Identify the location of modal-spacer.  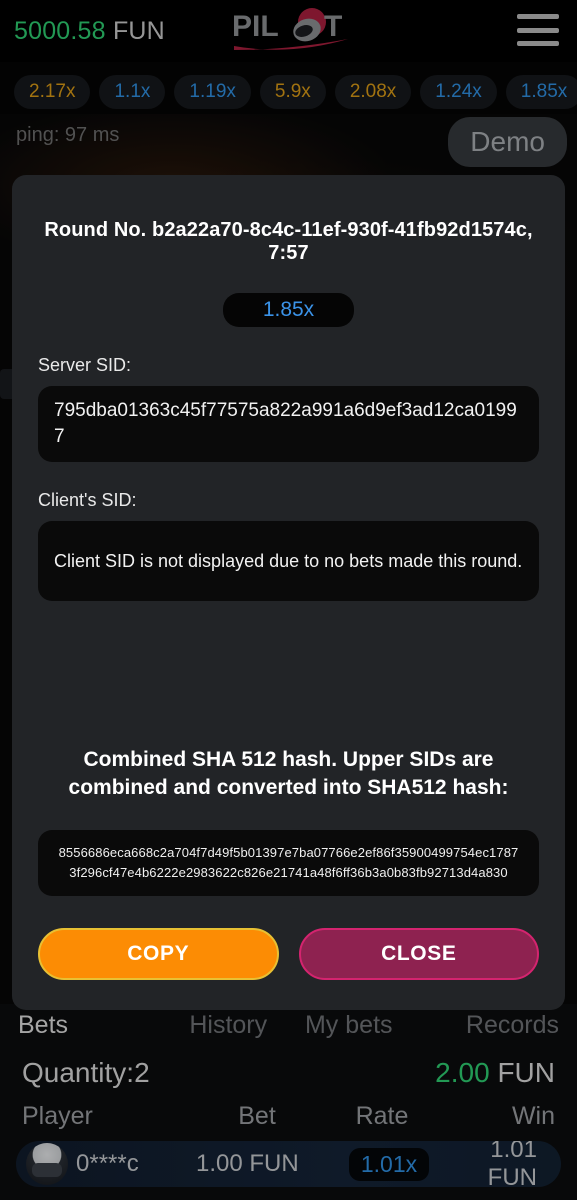
(288, 673).